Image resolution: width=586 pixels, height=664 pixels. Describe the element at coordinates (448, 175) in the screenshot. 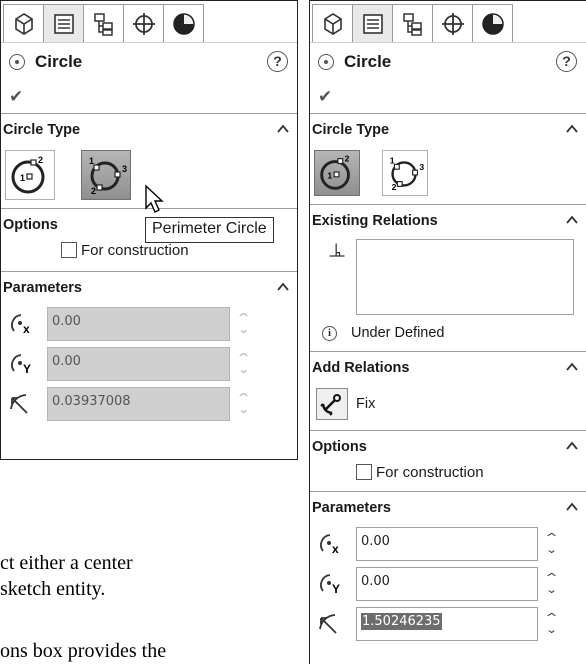

I see `circle-type-buttons: 21 132` at that location.